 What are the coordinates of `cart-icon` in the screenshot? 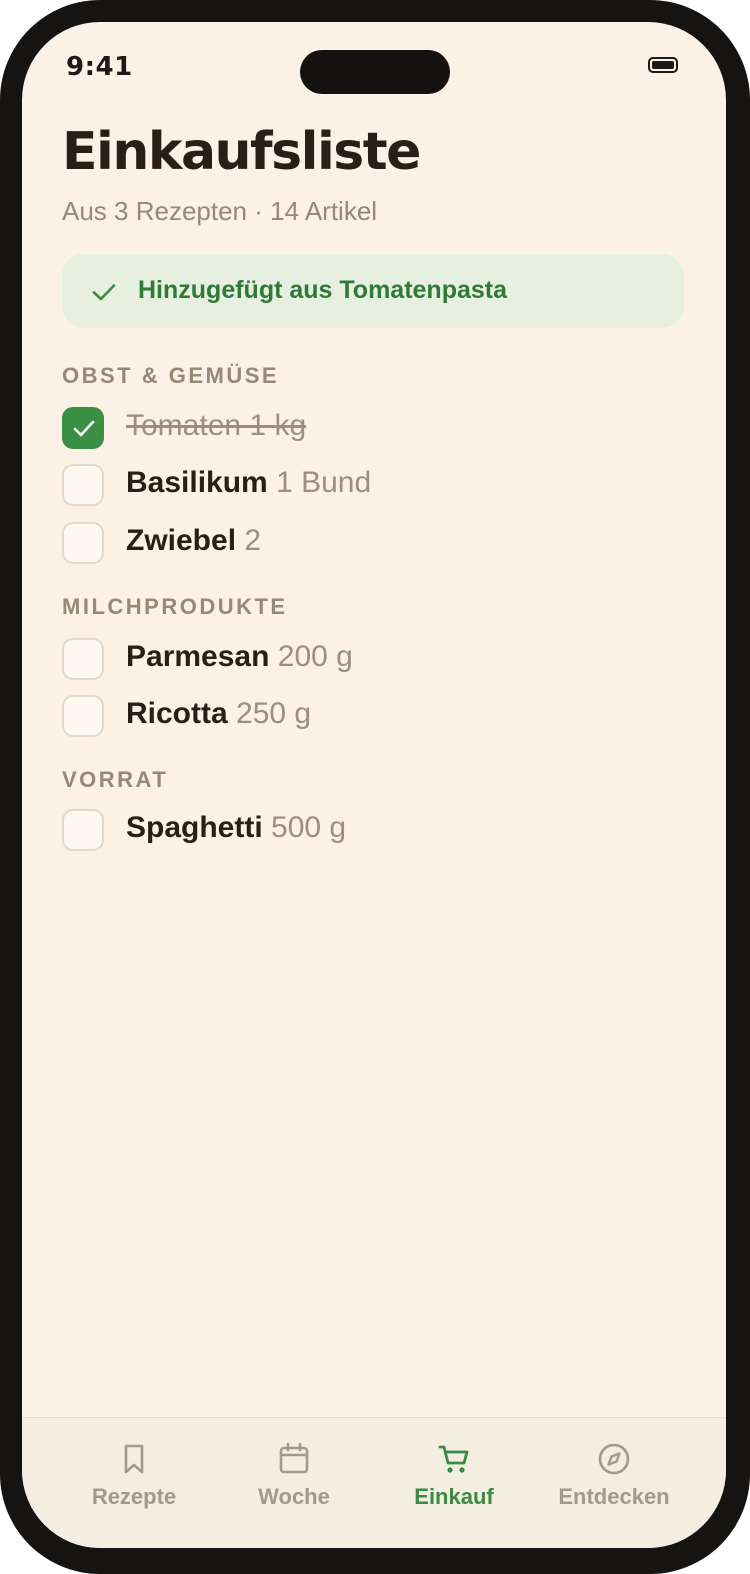 It's located at (453, 1459).